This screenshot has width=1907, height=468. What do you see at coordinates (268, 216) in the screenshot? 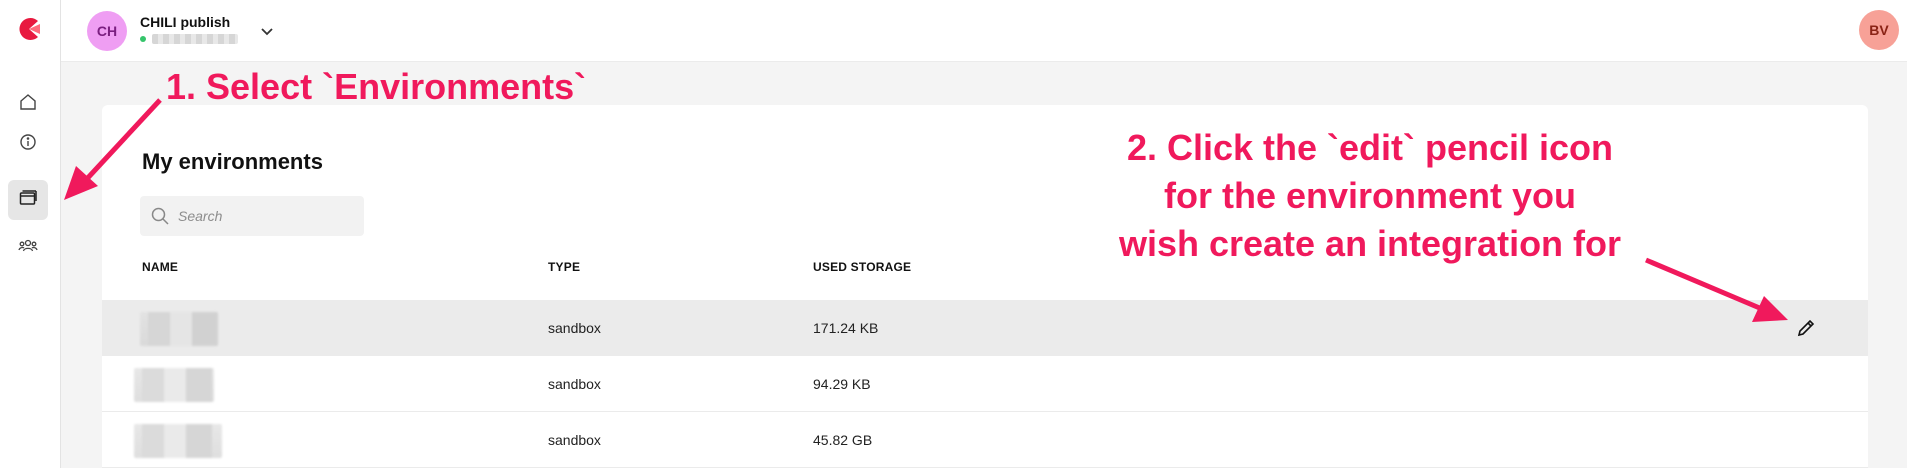
I see `search-input` at bounding box center [268, 216].